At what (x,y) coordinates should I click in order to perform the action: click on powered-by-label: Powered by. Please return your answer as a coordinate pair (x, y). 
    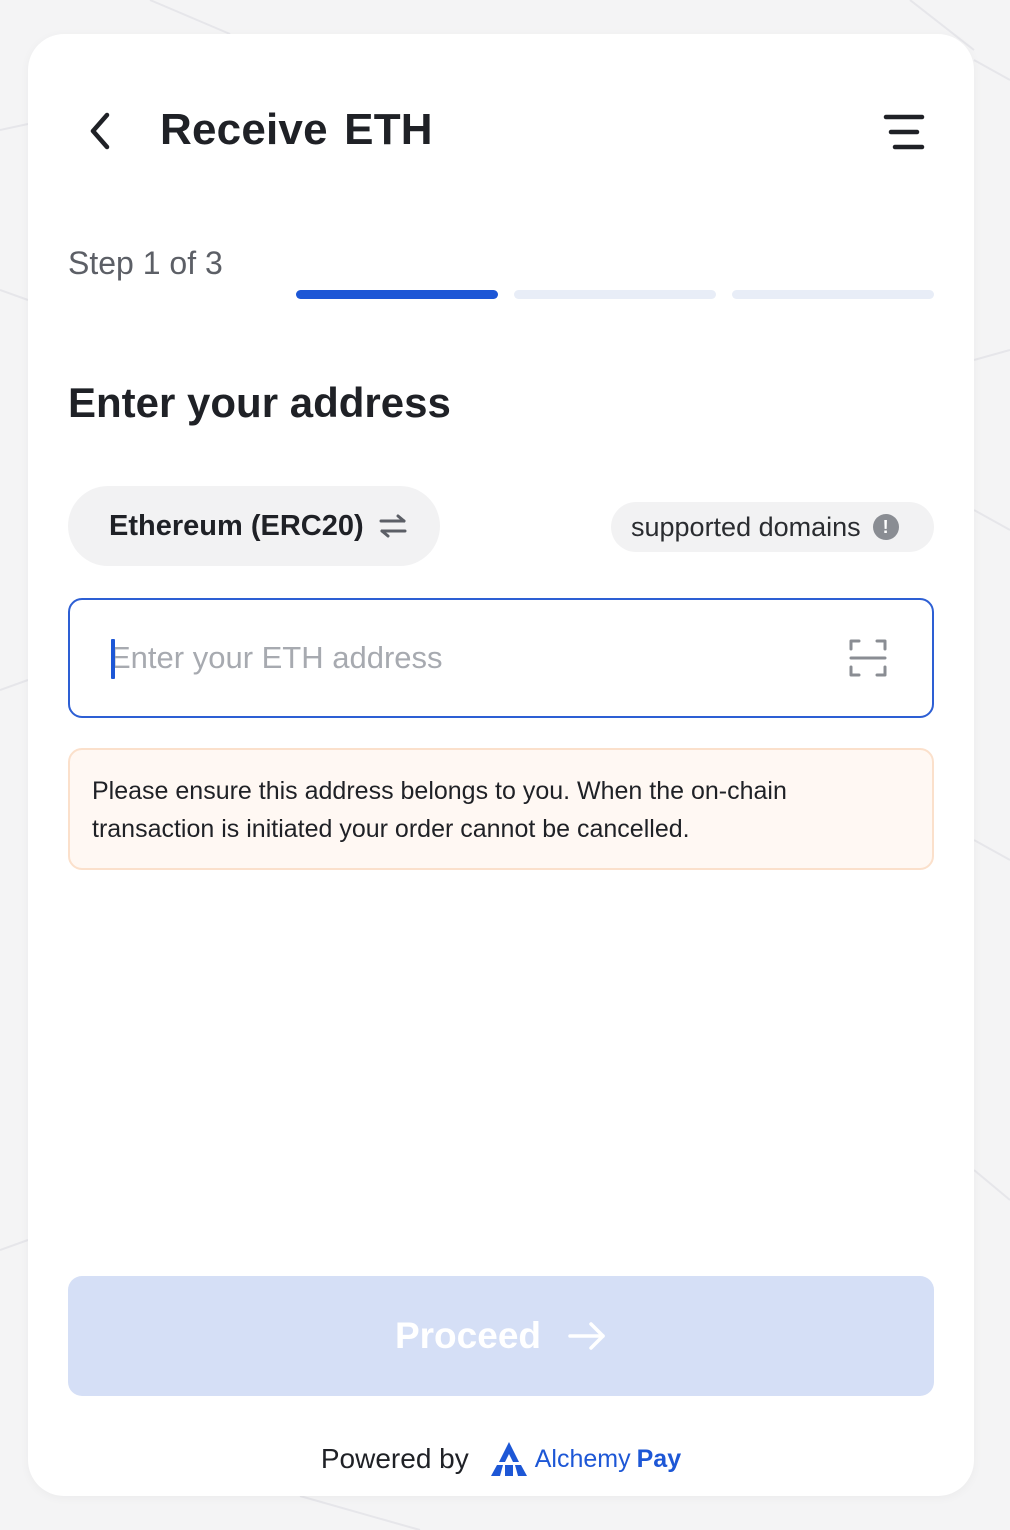
    Looking at the image, I should click on (394, 1458).